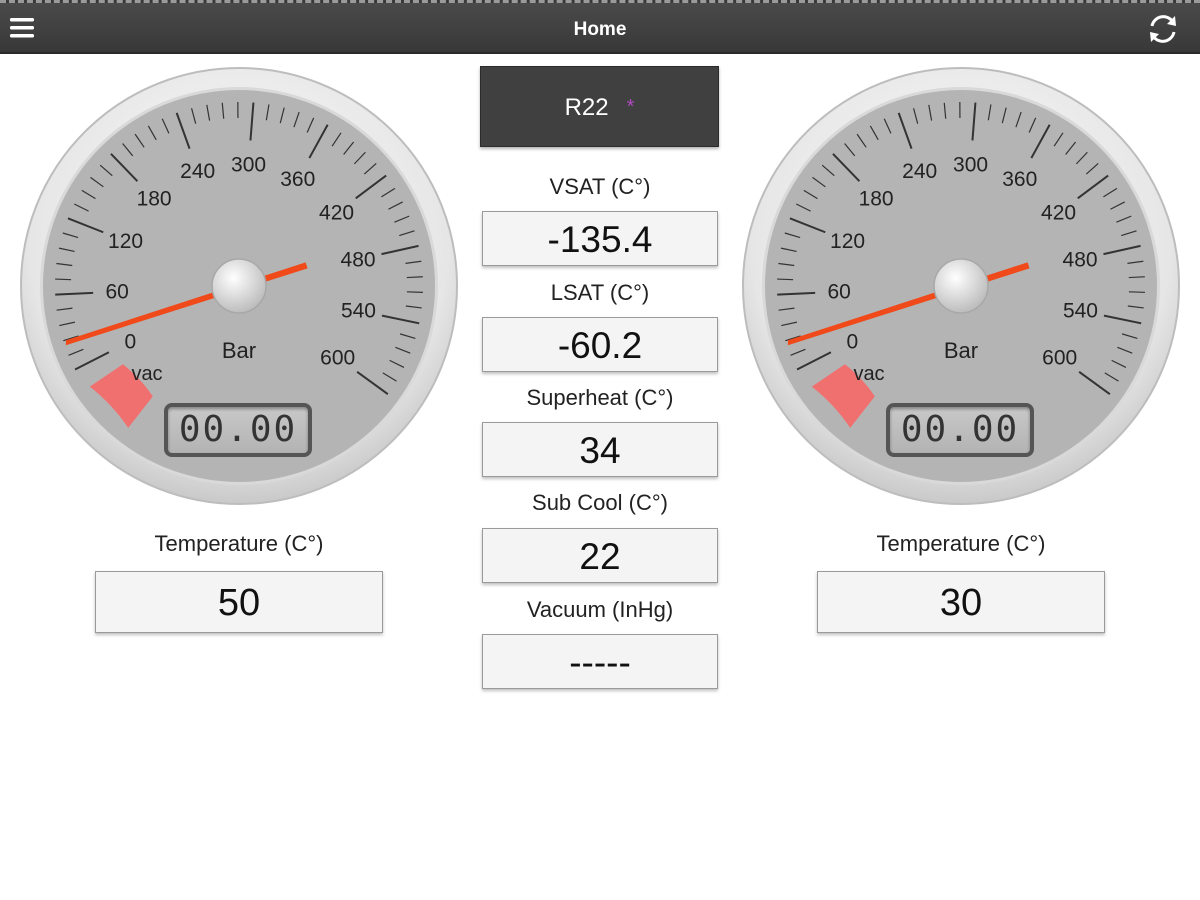  What do you see at coordinates (239, 543) in the screenshot?
I see `left-temperature-label: Temperature (C°)` at bounding box center [239, 543].